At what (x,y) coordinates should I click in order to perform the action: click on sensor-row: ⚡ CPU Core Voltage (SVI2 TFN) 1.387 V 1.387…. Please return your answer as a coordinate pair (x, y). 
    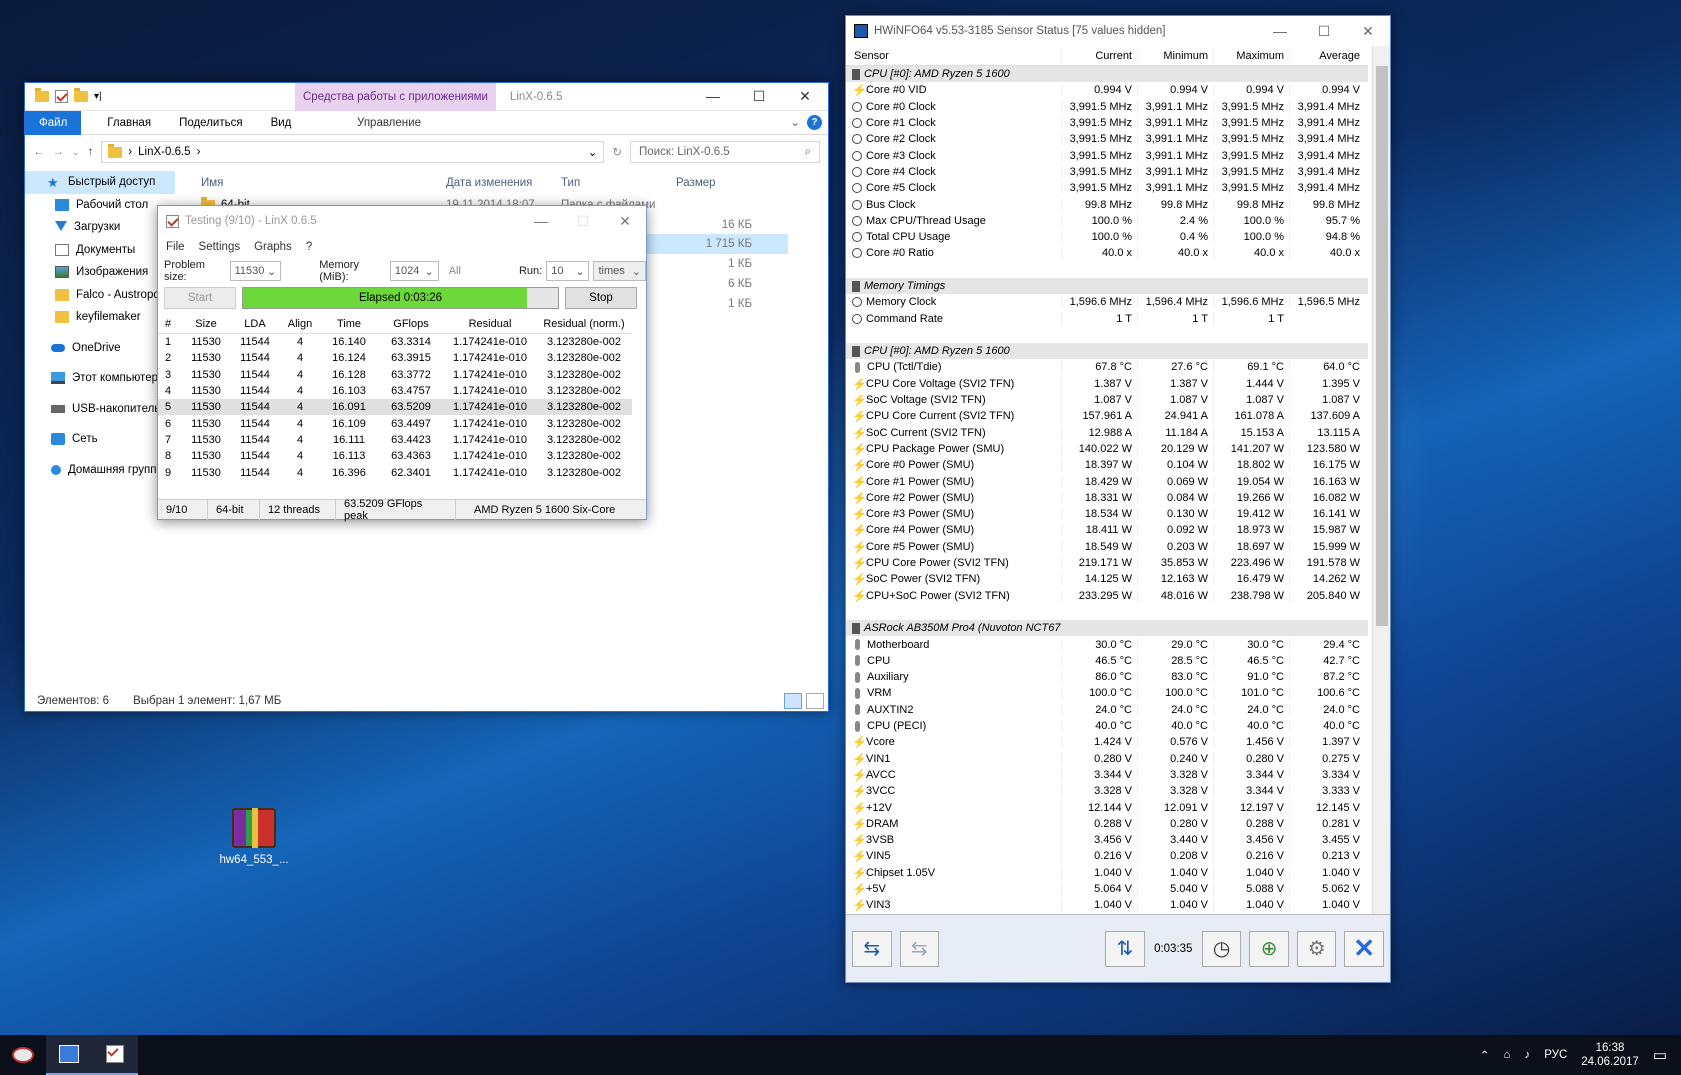
    Looking at the image, I should click on (1107, 384).